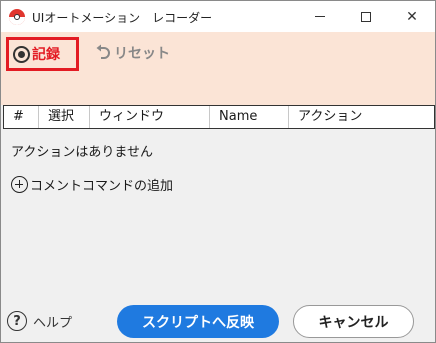 This screenshot has height=343, width=436. Describe the element at coordinates (103, 51) in the screenshot. I see `undo-icon` at that location.